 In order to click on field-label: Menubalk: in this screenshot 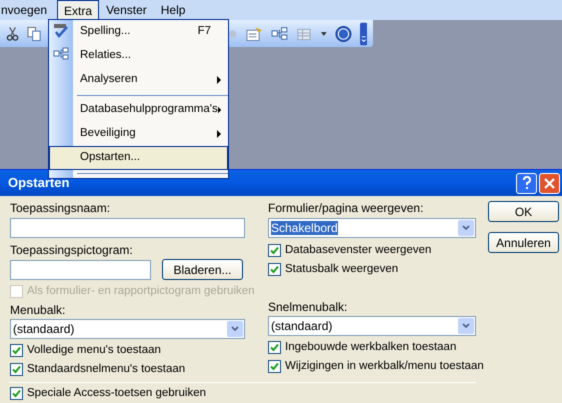, I will do `click(38, 310)`.